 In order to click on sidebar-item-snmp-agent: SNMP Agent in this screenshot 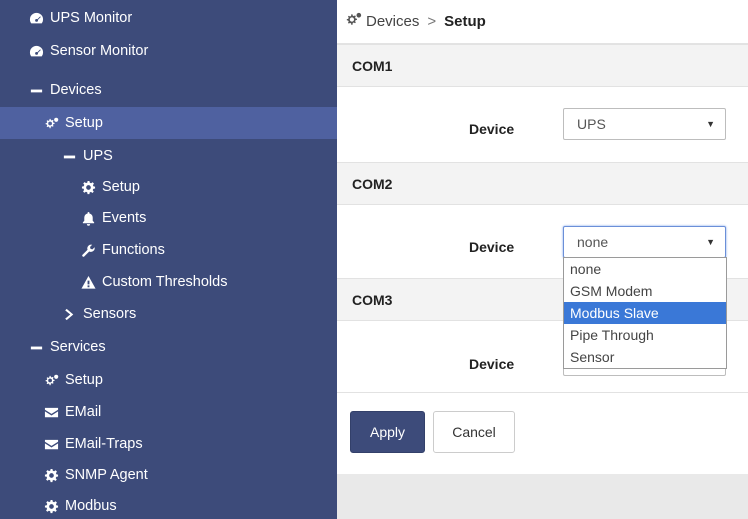, I will do `click(168, 475)`.